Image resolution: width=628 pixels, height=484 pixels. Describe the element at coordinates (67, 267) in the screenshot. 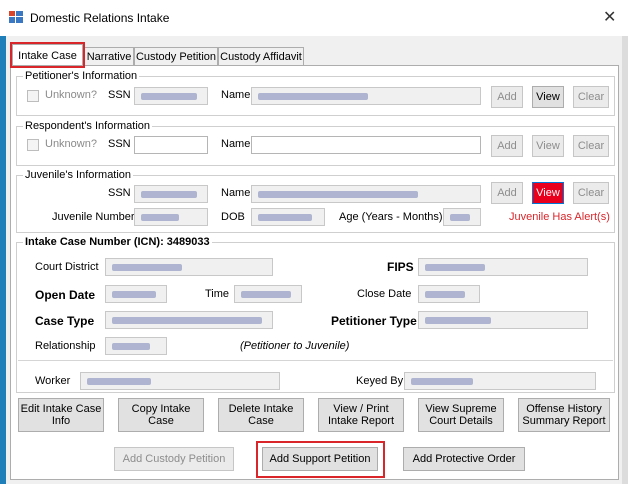

I see `court-district-label: Court District` at that location.